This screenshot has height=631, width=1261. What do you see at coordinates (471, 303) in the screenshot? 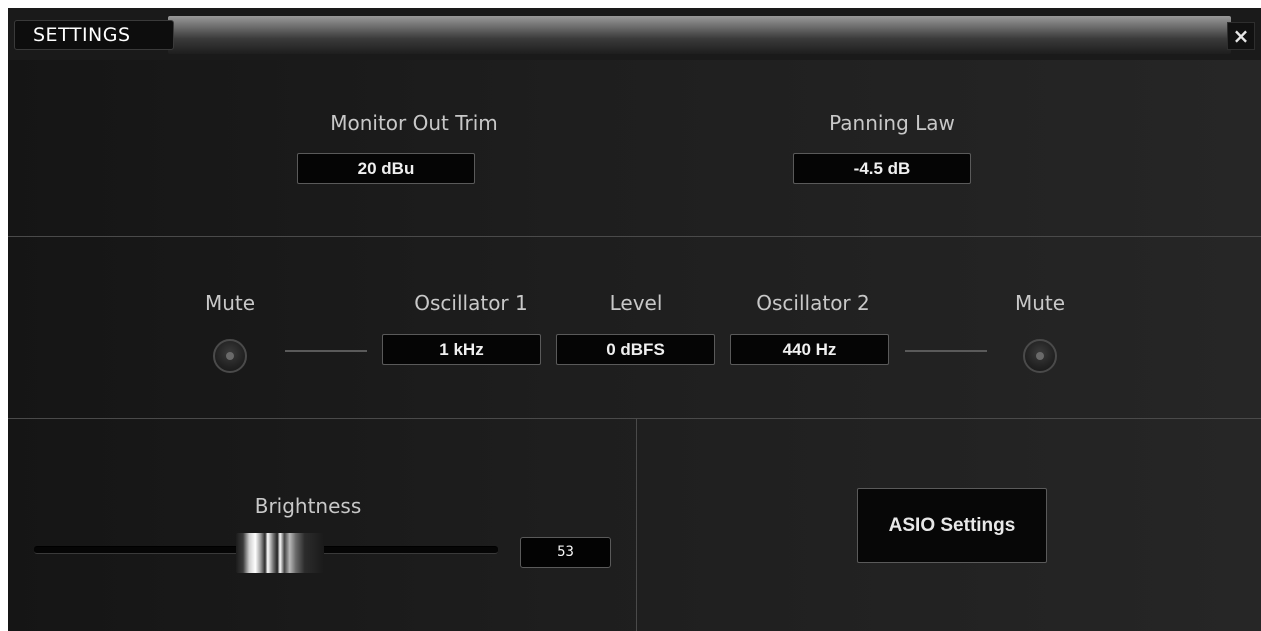
I see `oscillator-1-label: Oscillator 1` at bounding box center [471, 303].